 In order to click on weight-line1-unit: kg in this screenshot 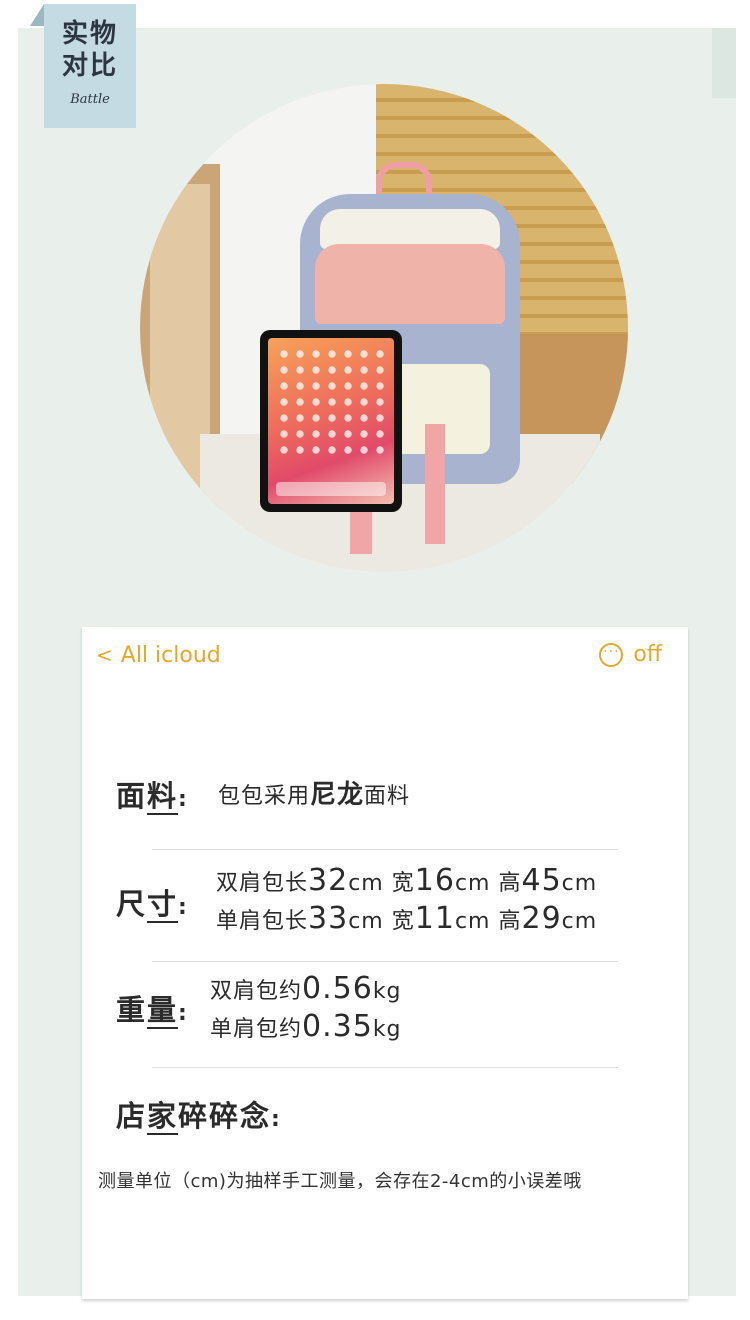, I will do `click(387, 991)`.